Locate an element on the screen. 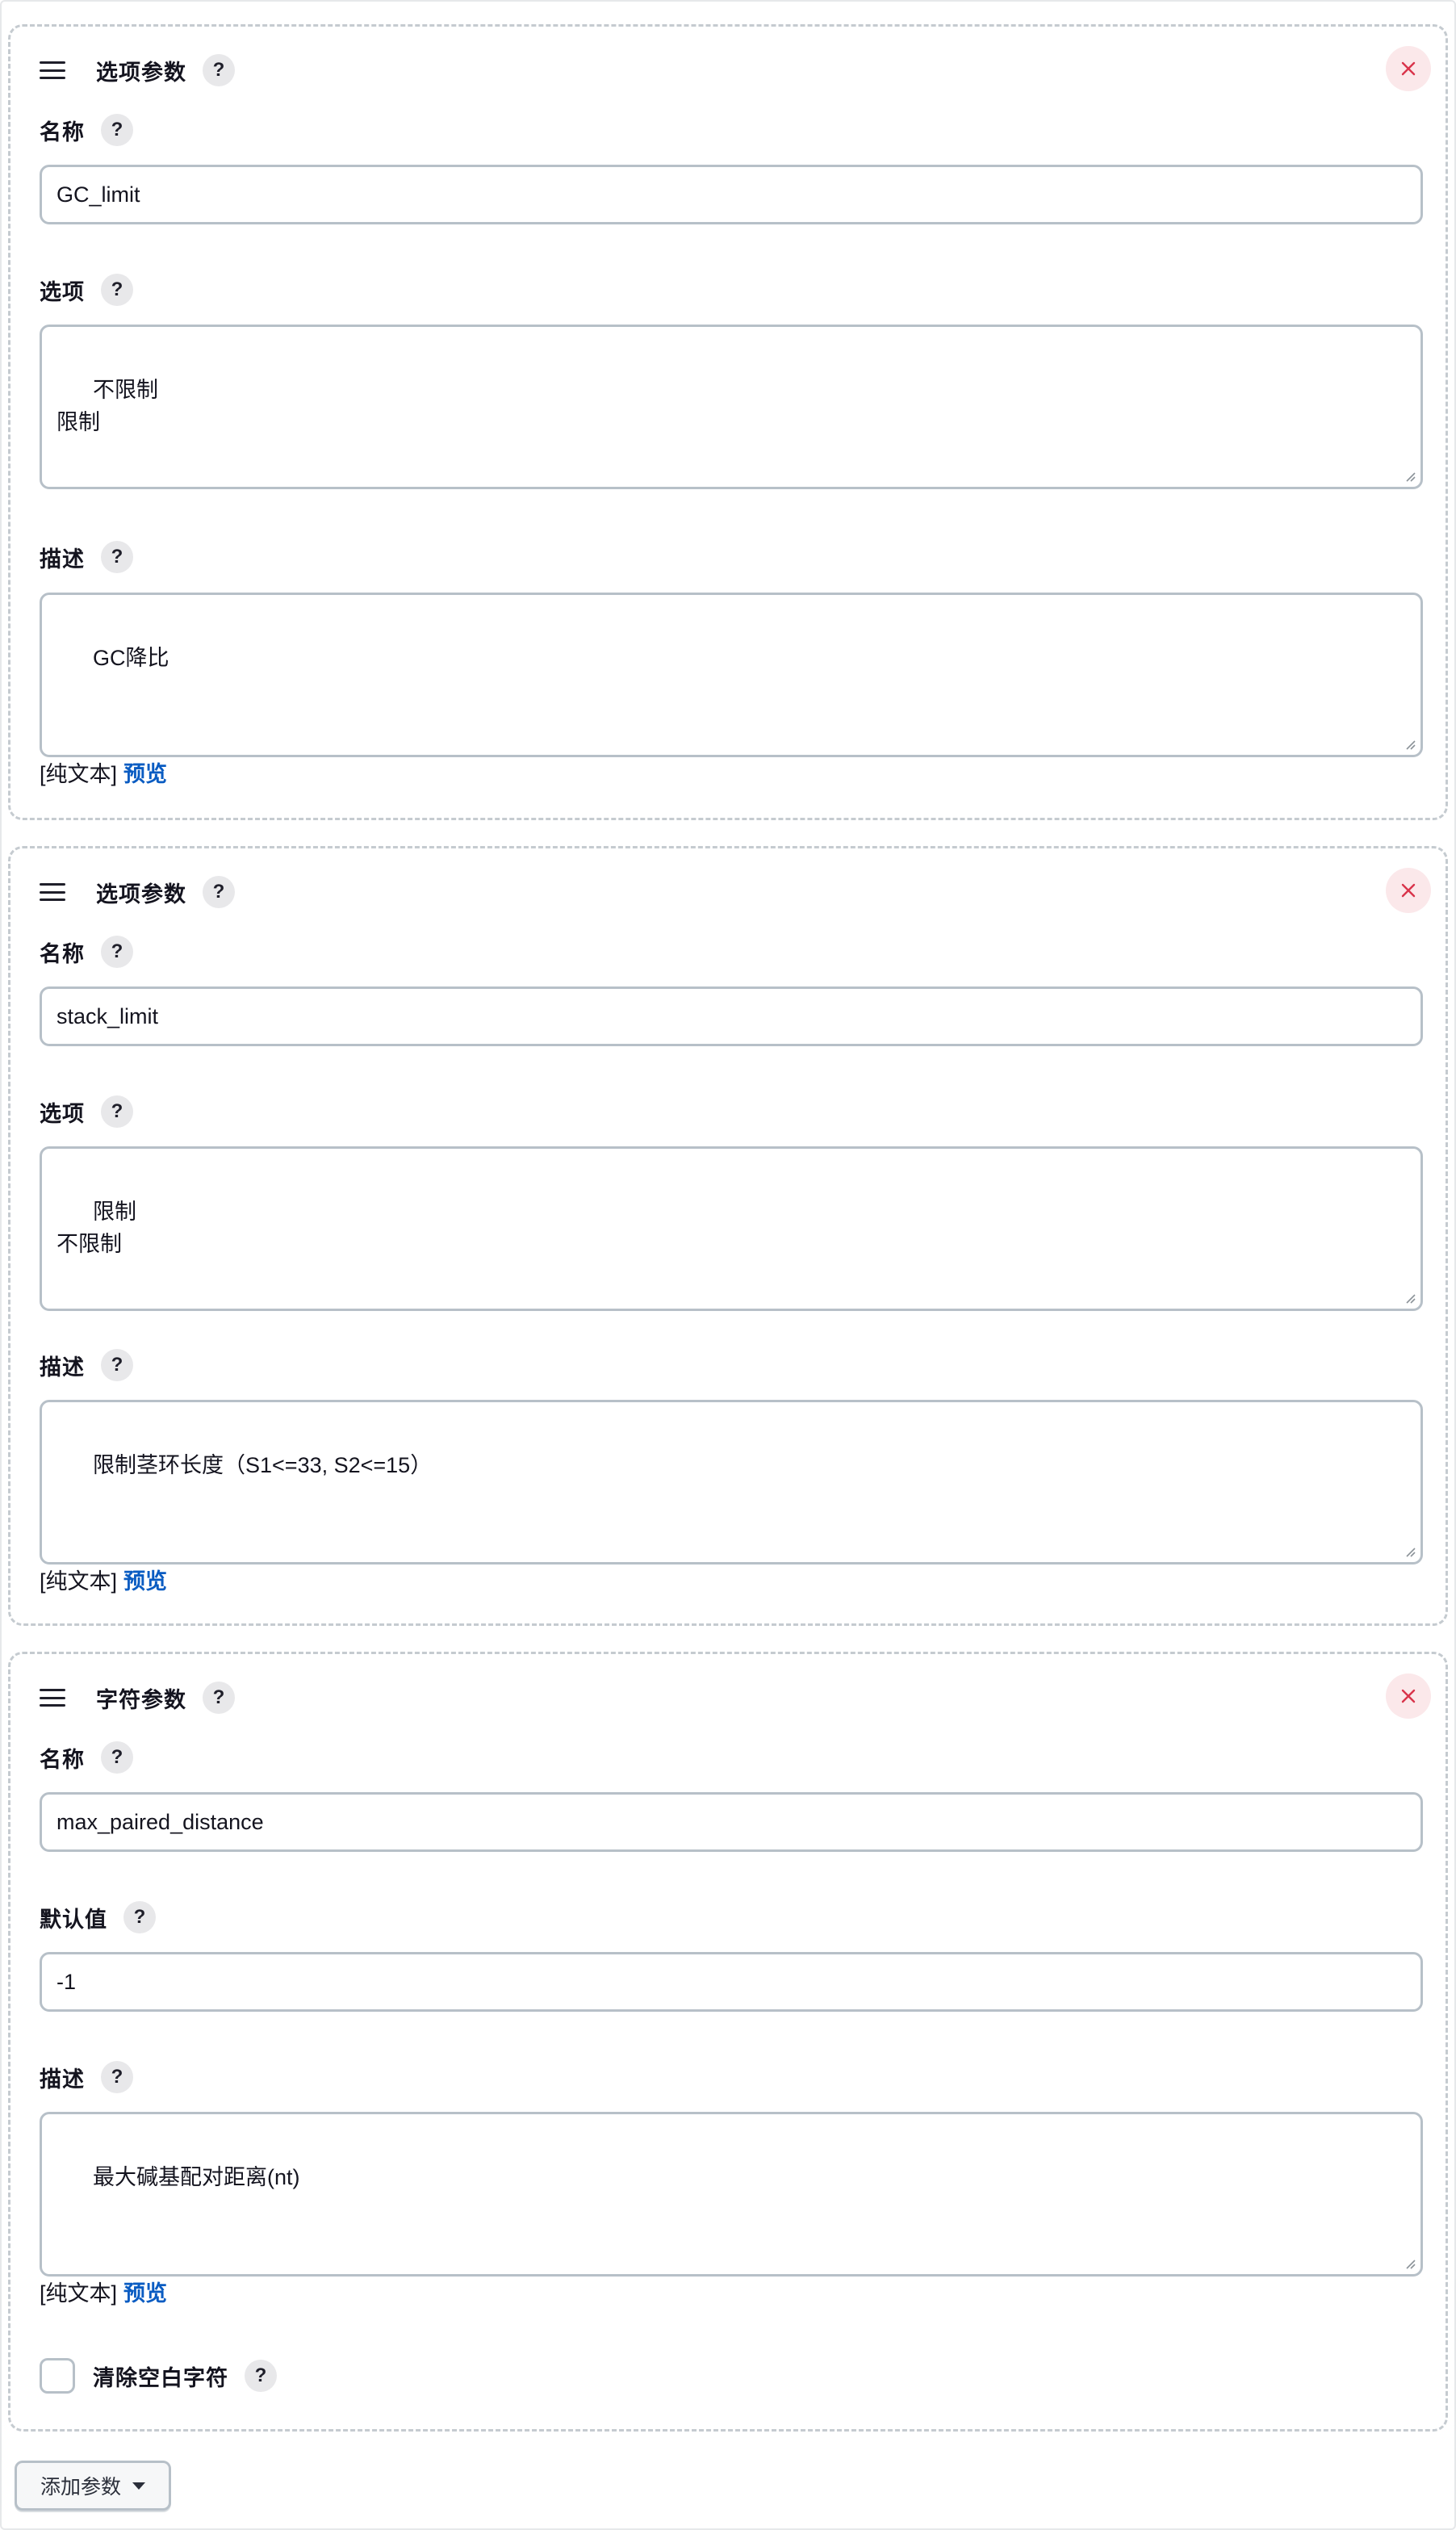 The image size is (1456, 2530). trim-whitespace-label: 清除空白字符 is located at coordinates (160, 2377).